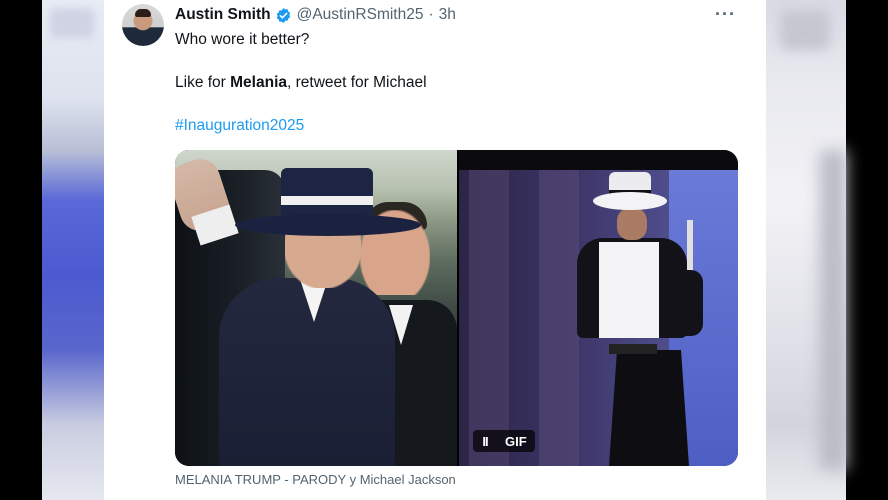  What do you see at coordinates (725, 14) in the screenshot?
I see `more-horizontal-icon: ···` at bounding box center [725, 14].